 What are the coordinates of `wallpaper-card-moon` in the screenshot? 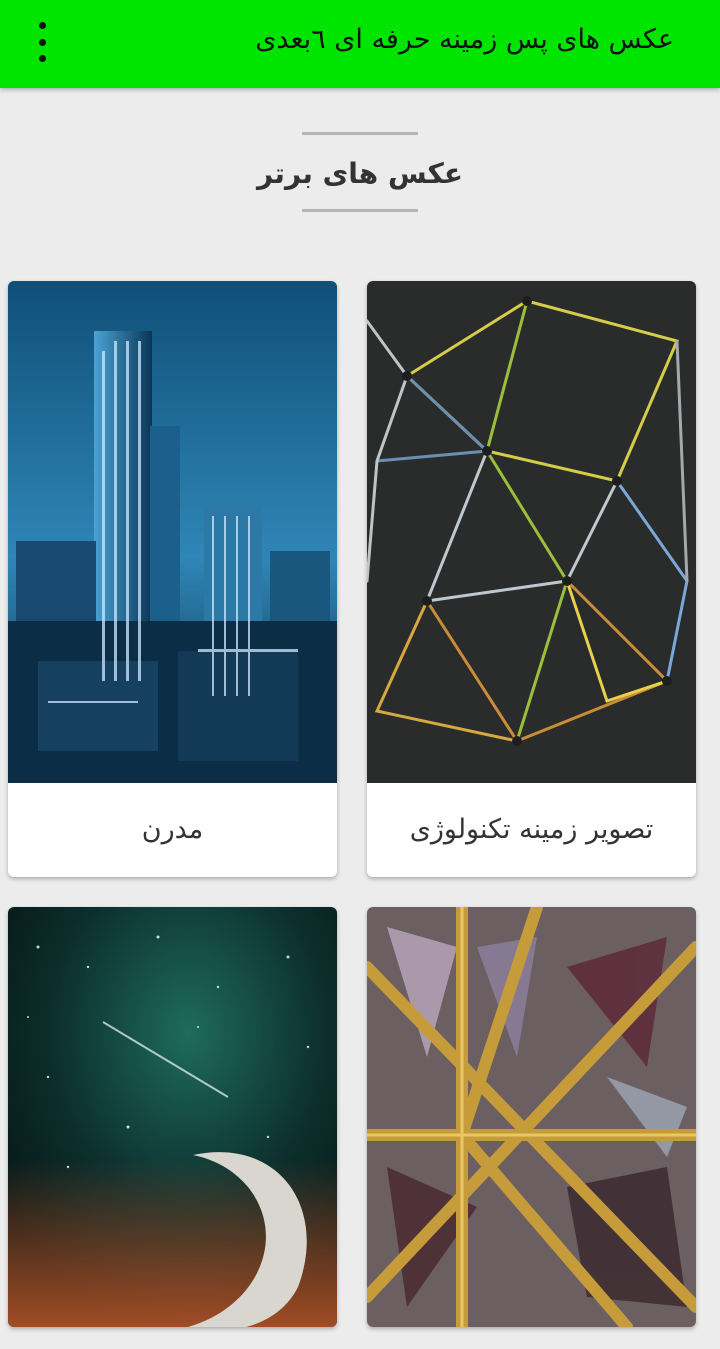 It's located at (172, 1117).